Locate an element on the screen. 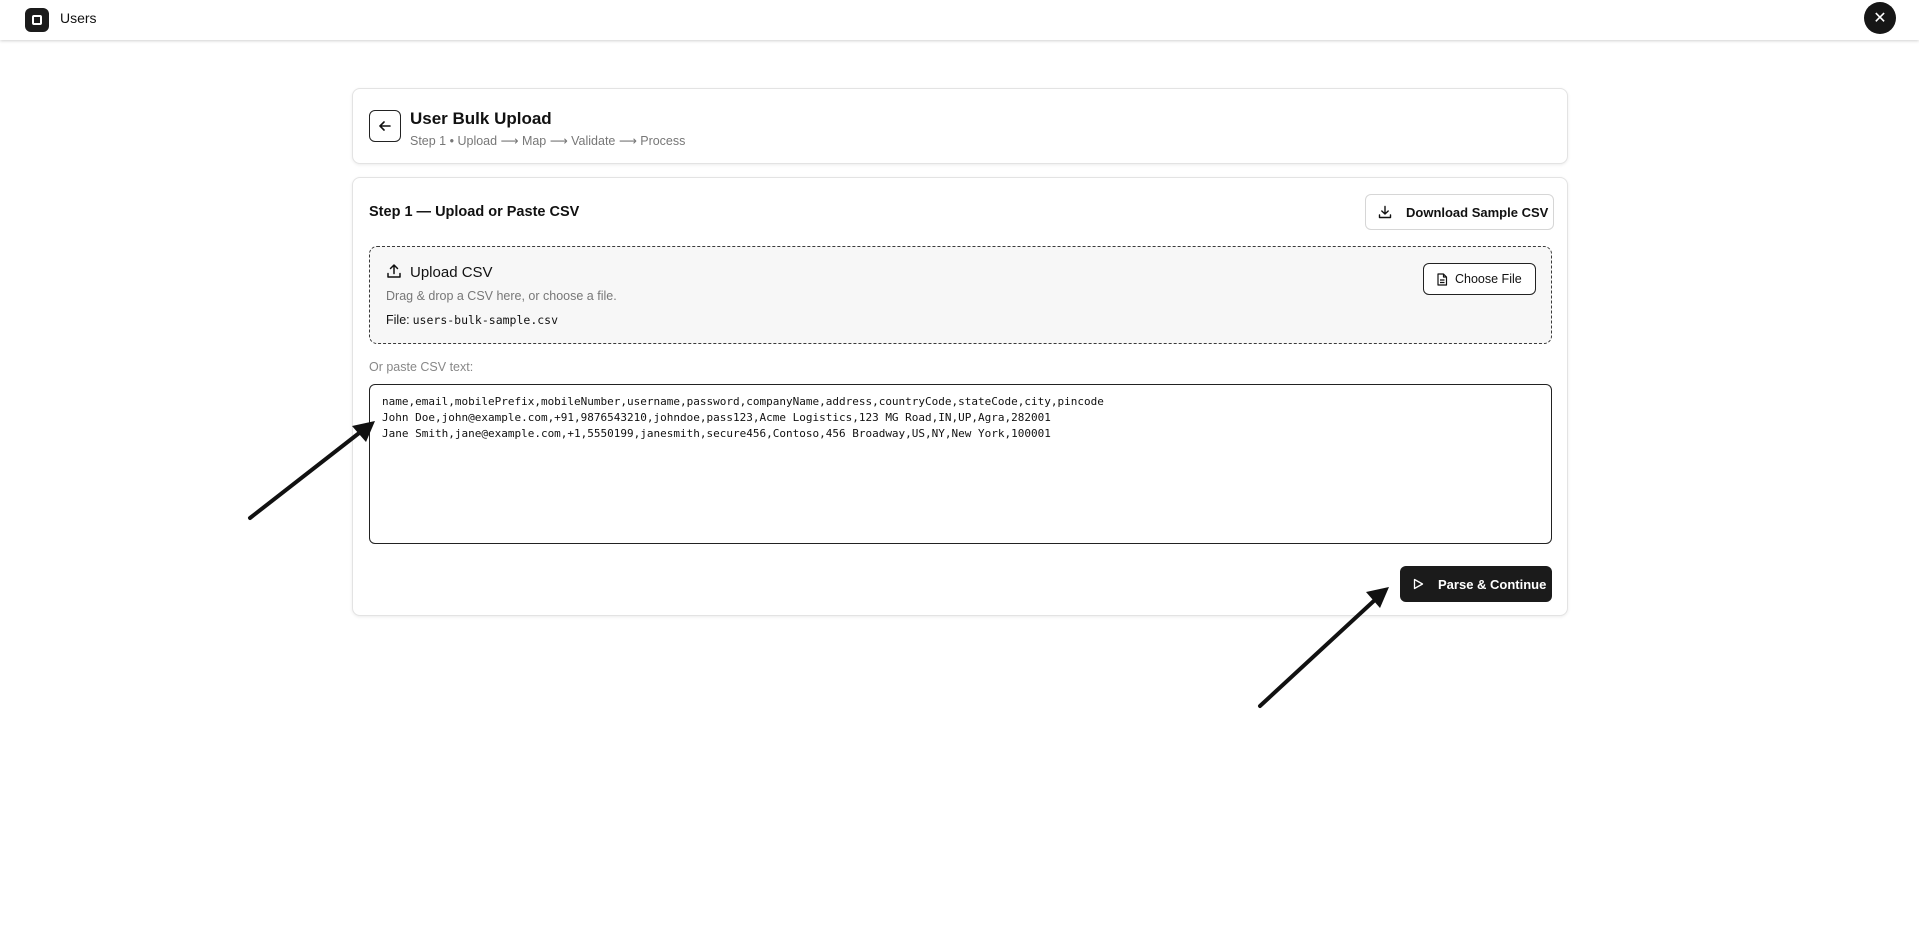 The width and height of the screenshot is (1919, 941). close-button: ✕ is located at coordinates (1880, 18).